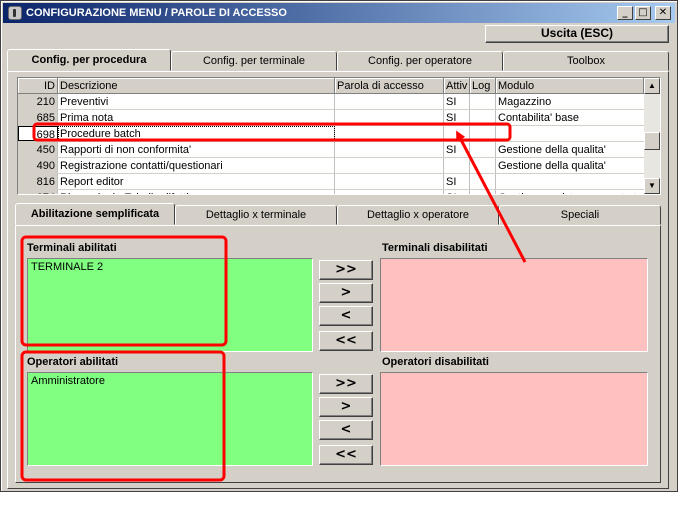 Image resolution: width=678 pixels, height=512 pixels. Describe the element at coordinates (663, 13) in the screenshot. I see `close-button: ✕` at that location.